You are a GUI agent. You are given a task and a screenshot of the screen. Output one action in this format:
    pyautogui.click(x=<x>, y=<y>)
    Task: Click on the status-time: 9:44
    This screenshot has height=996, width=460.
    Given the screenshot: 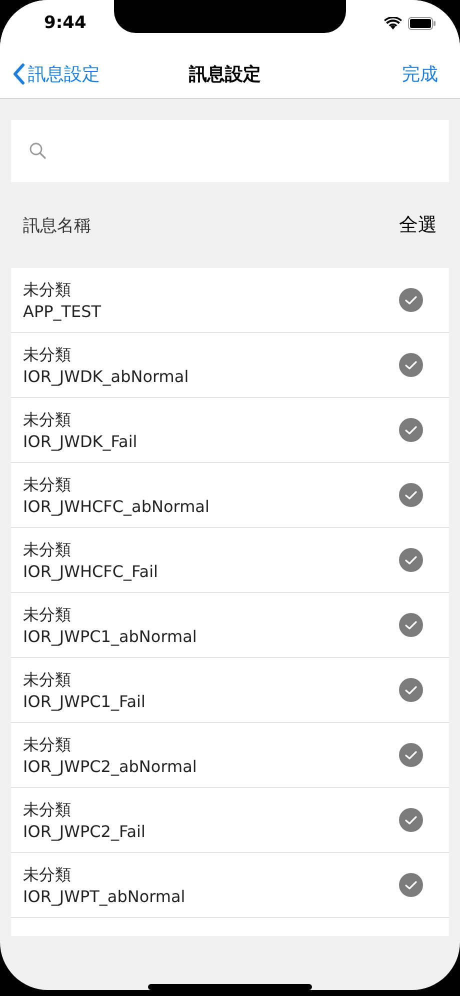 What is the action you would take?
    pyautogui.click(x=65, y=23)
    